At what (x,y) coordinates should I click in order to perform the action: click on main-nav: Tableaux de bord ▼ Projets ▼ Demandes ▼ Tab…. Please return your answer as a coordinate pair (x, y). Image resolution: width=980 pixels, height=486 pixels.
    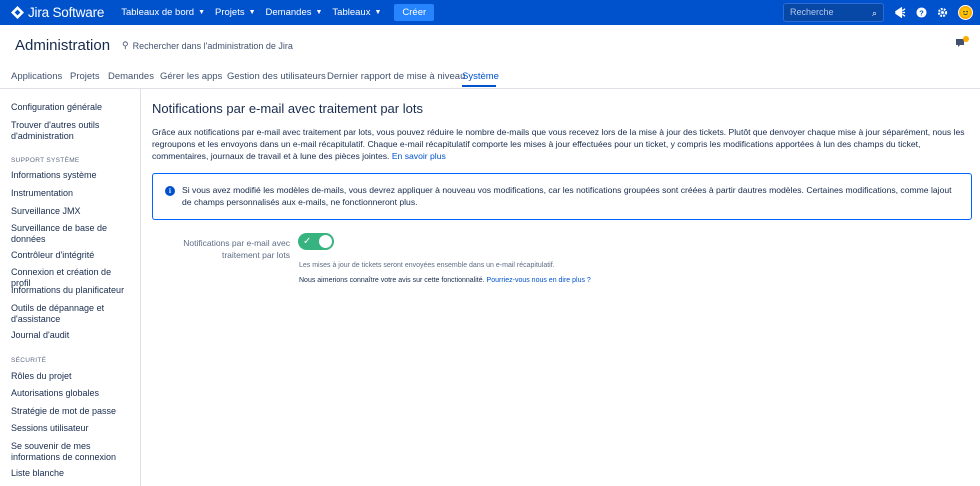
    Looking at the image, I should click on (275, 12).